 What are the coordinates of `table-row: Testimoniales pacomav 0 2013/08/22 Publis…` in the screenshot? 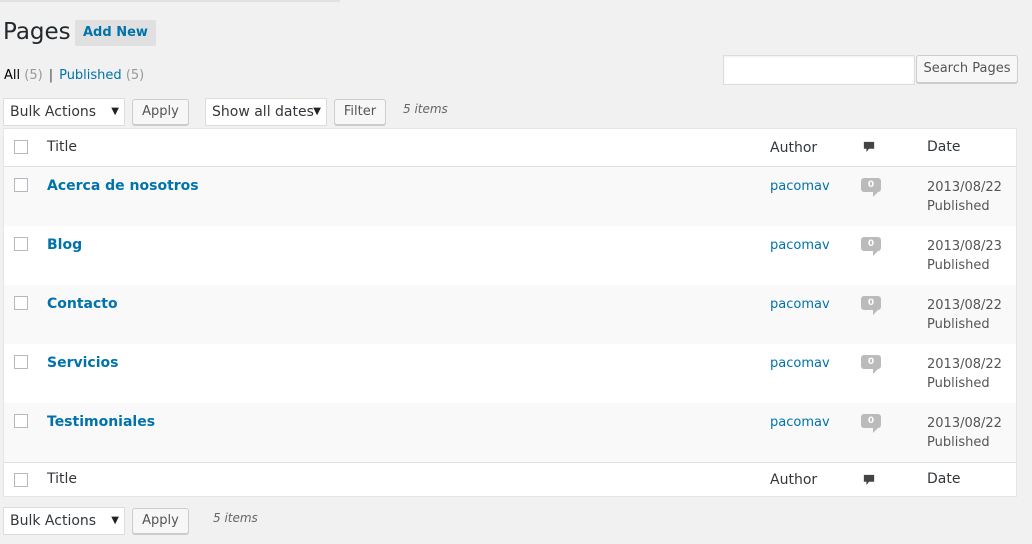 It's located at (510, 432).